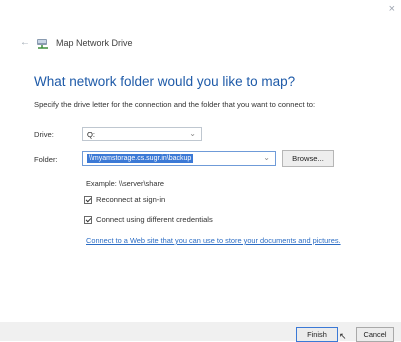 The width and height of the screenshot is (401, 342). I want to click on close-icon: ×, so click(392, 9).